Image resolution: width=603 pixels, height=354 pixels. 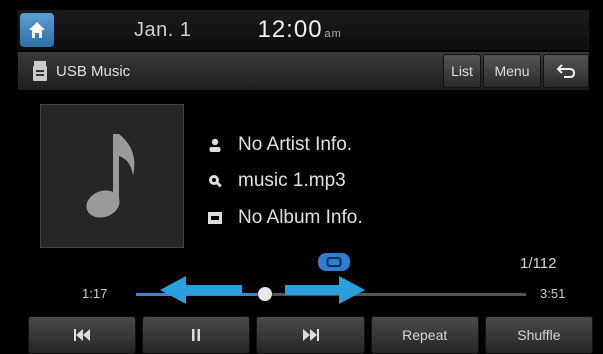 I want to click on file-icon, so click(x=215, y=181).